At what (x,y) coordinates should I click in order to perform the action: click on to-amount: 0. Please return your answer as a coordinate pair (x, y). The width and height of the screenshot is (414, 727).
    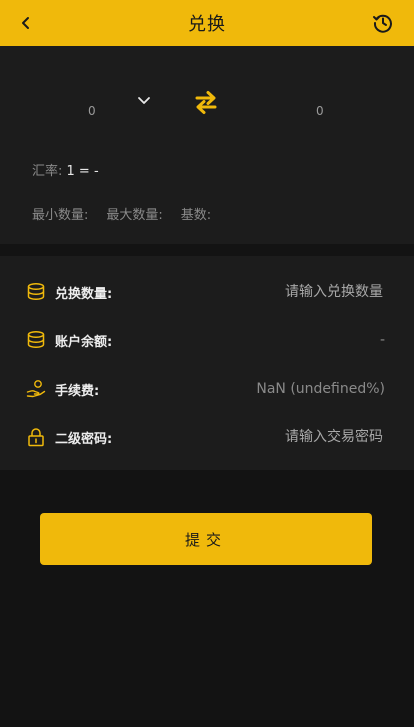
    Looking at the image, I should click on (320, 111).